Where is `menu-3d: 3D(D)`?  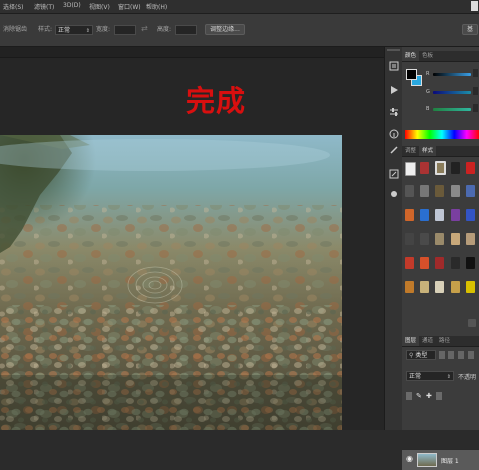 menu-3d: 3D(D) is located at coordinates (72, 5).